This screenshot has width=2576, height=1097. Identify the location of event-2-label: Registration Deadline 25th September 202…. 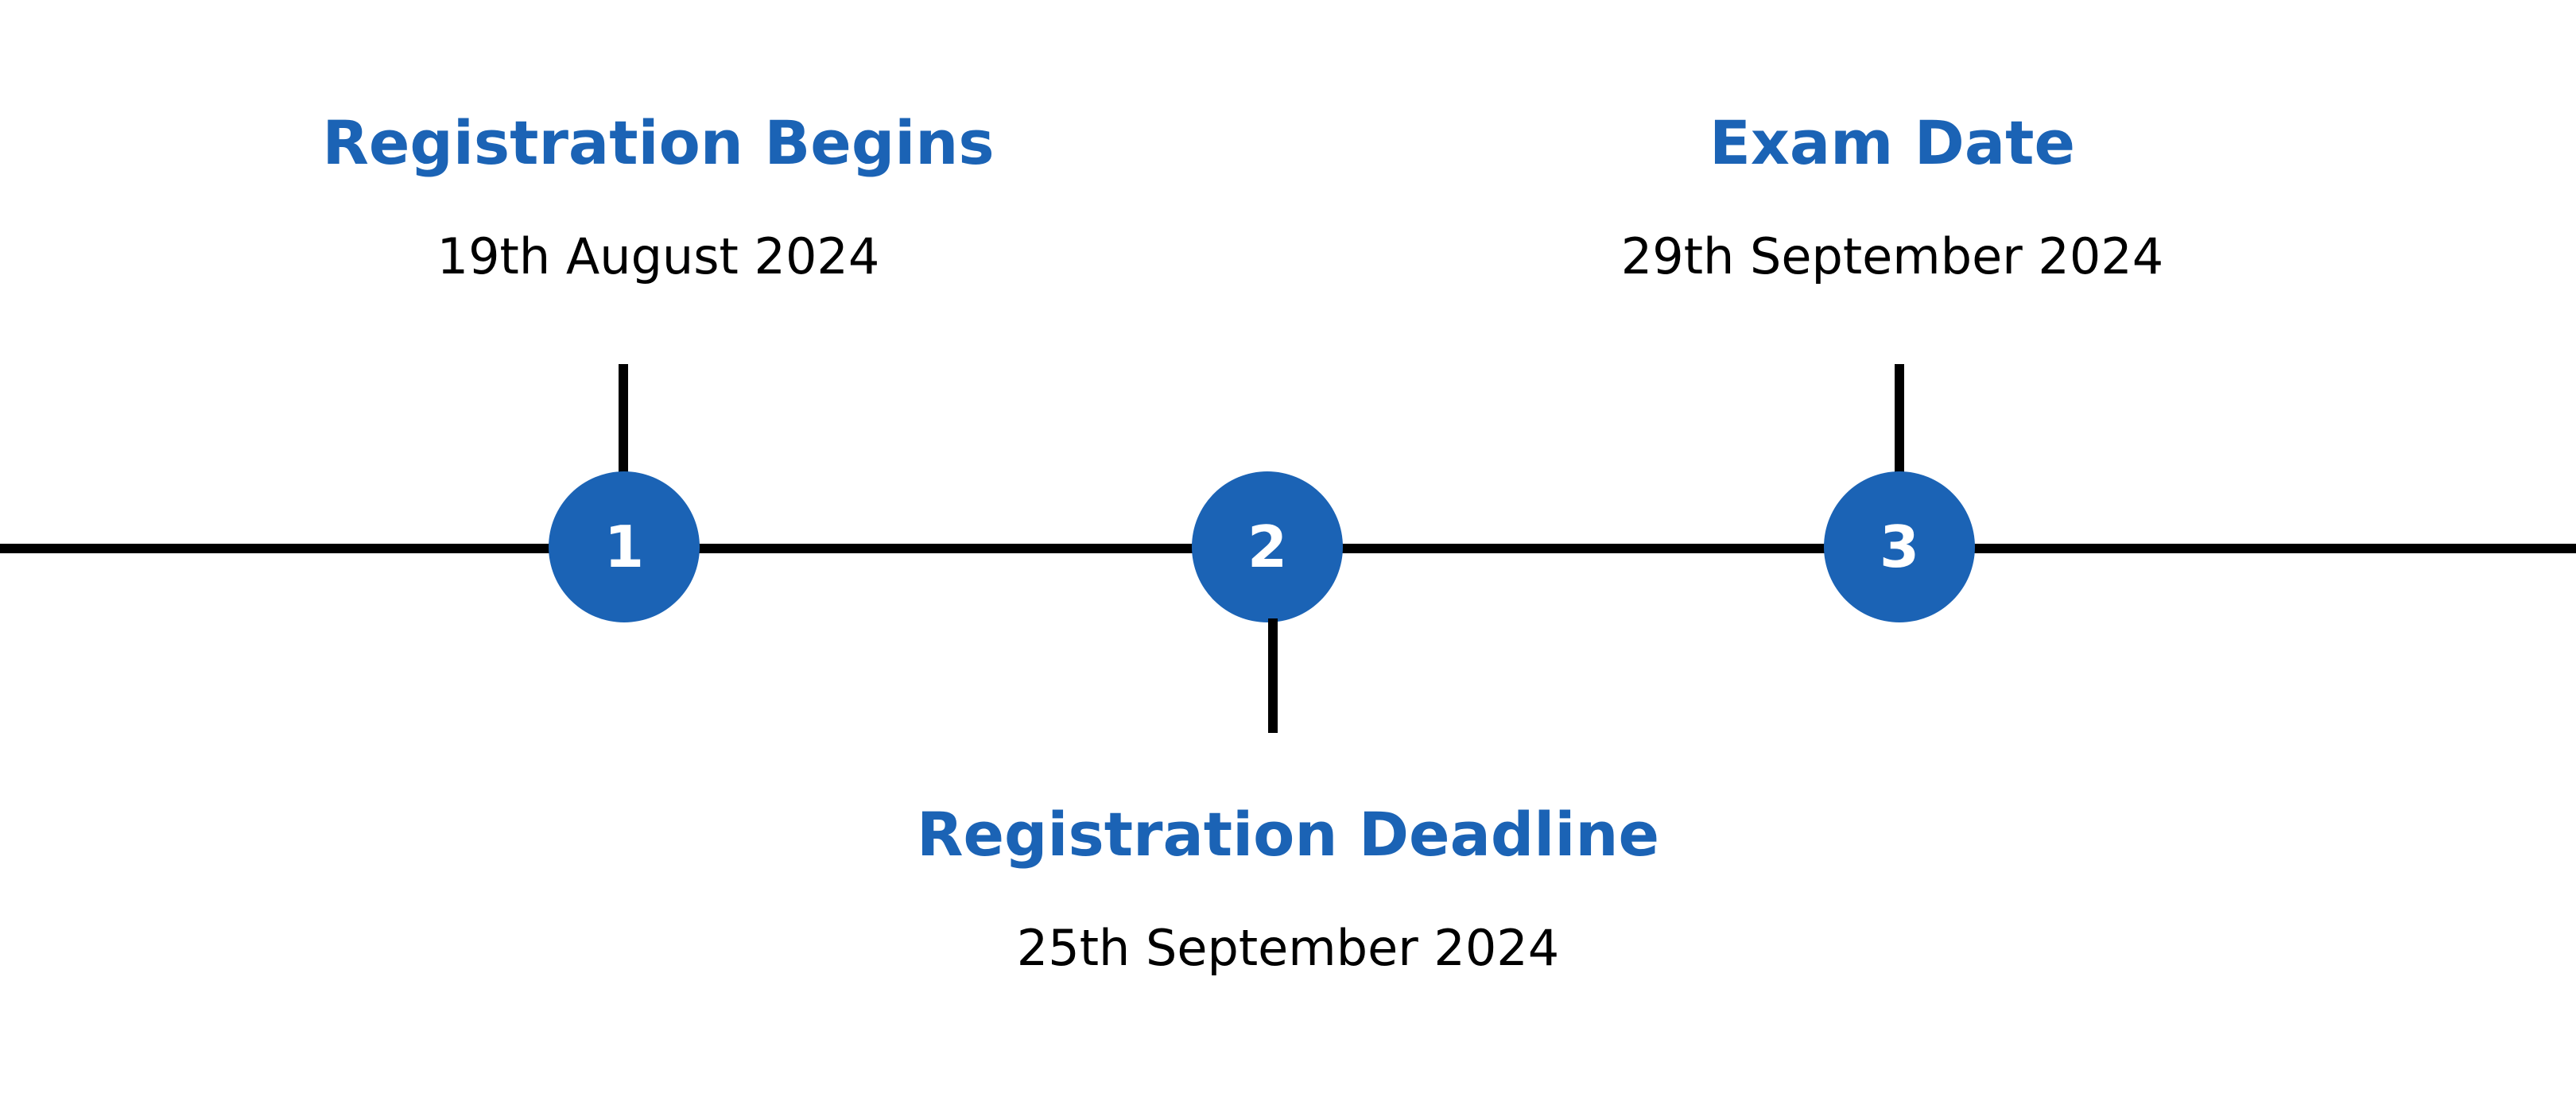
(1288, 889).